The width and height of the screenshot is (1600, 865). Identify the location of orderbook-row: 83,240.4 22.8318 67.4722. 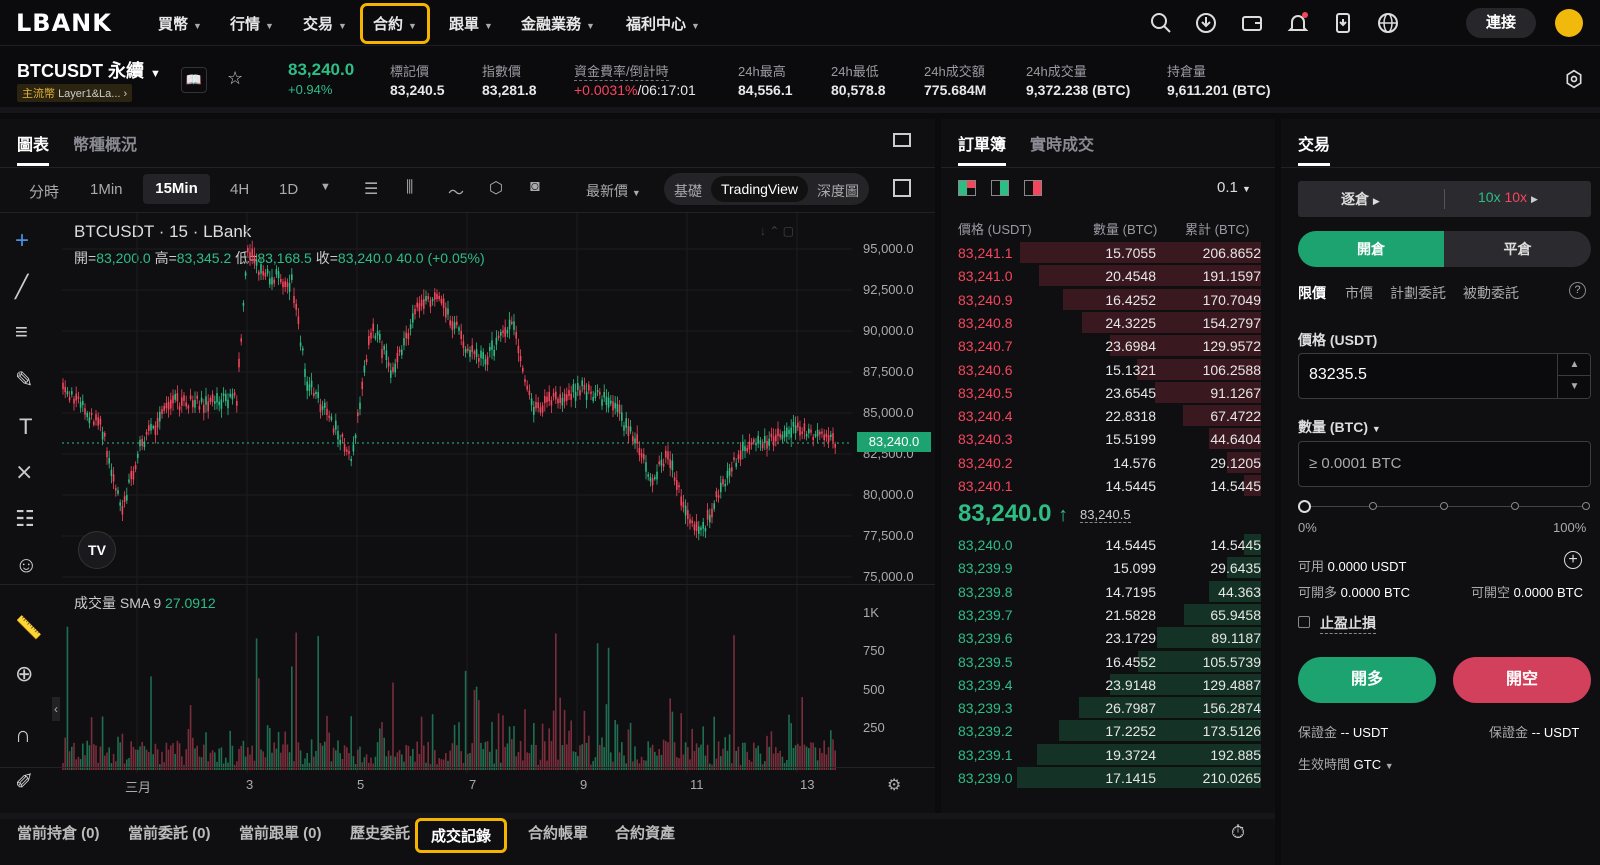
(1101, 416).